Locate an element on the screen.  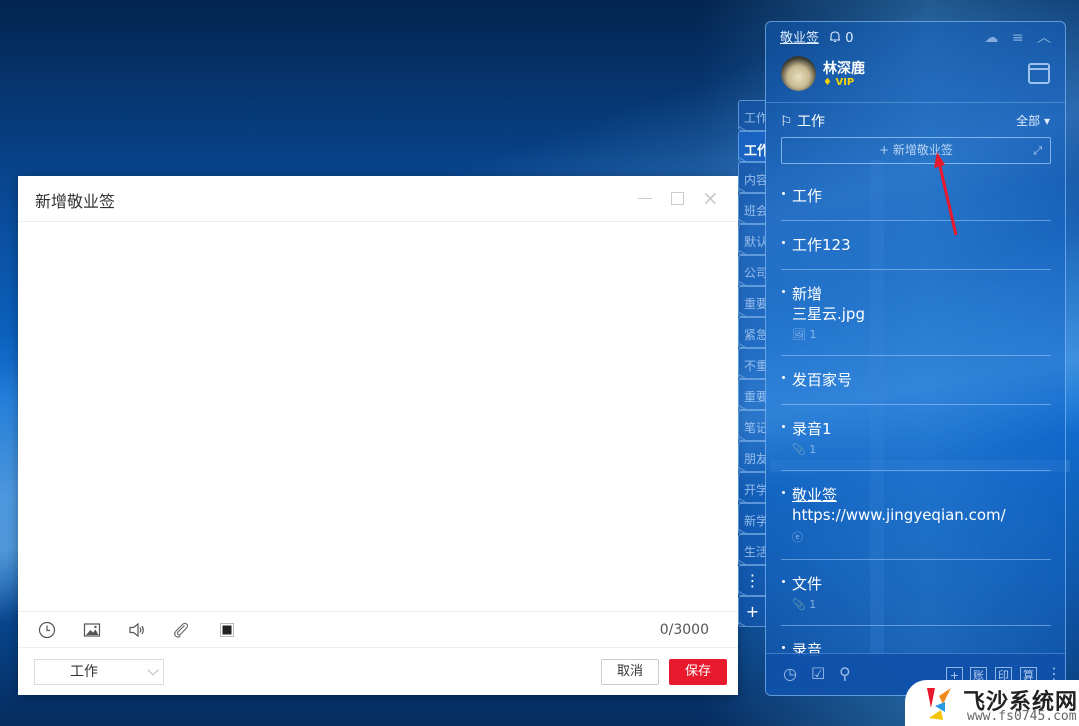
filter-dropdown: 全部 ▾ is located at coordinates (1033, 120).